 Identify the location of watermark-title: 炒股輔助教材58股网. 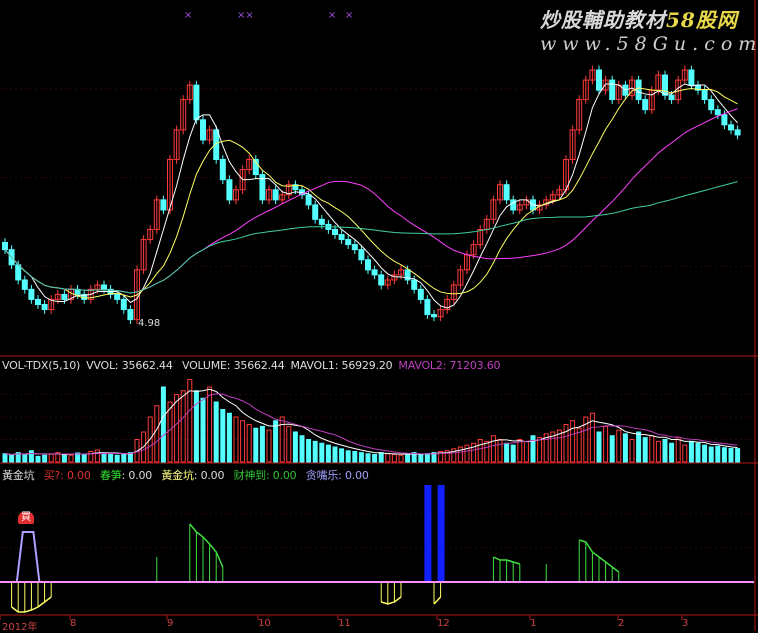
(639, 20).